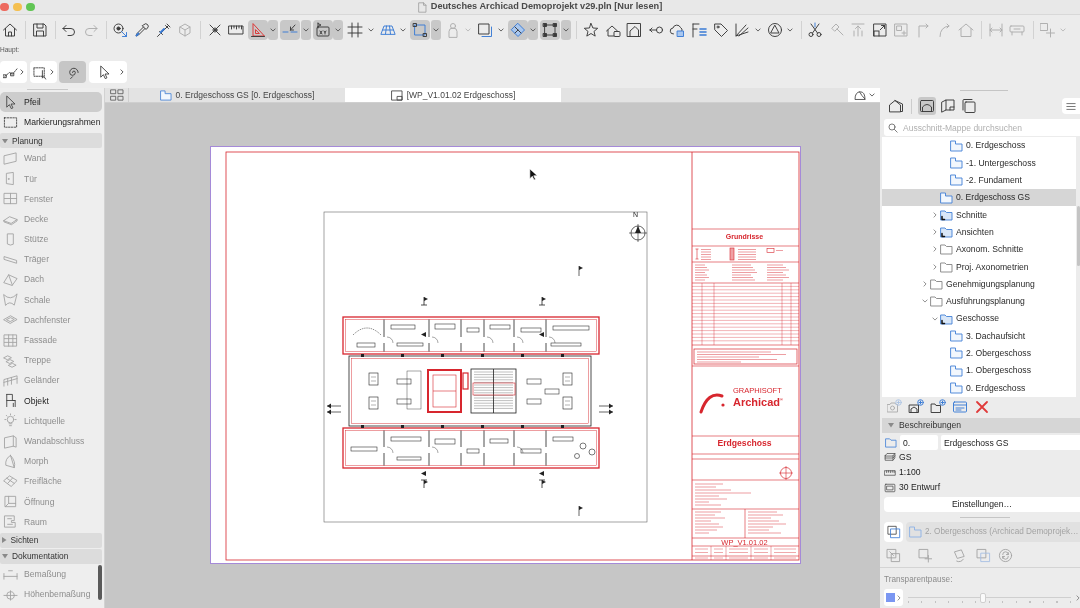 This screenshot has width=1080, height=608. What do you see at coordinates (979, 353) in the screenshot?
I see `tree-item: 2. Obergeschoss` at bounding box center [979, 353].